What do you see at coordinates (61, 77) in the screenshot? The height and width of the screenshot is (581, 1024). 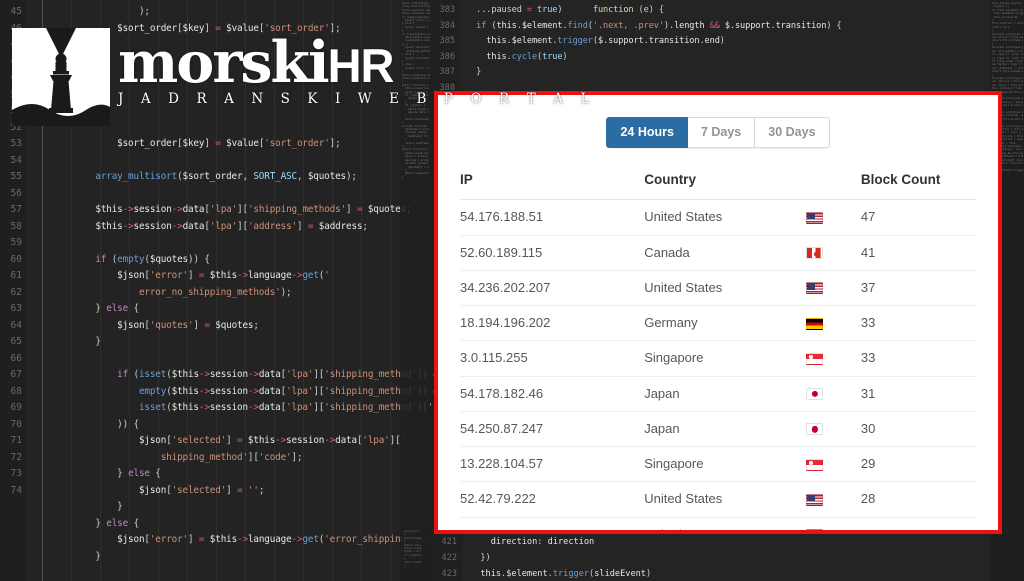 I see `lighthouse-icon` at bounding box center [61, 77].